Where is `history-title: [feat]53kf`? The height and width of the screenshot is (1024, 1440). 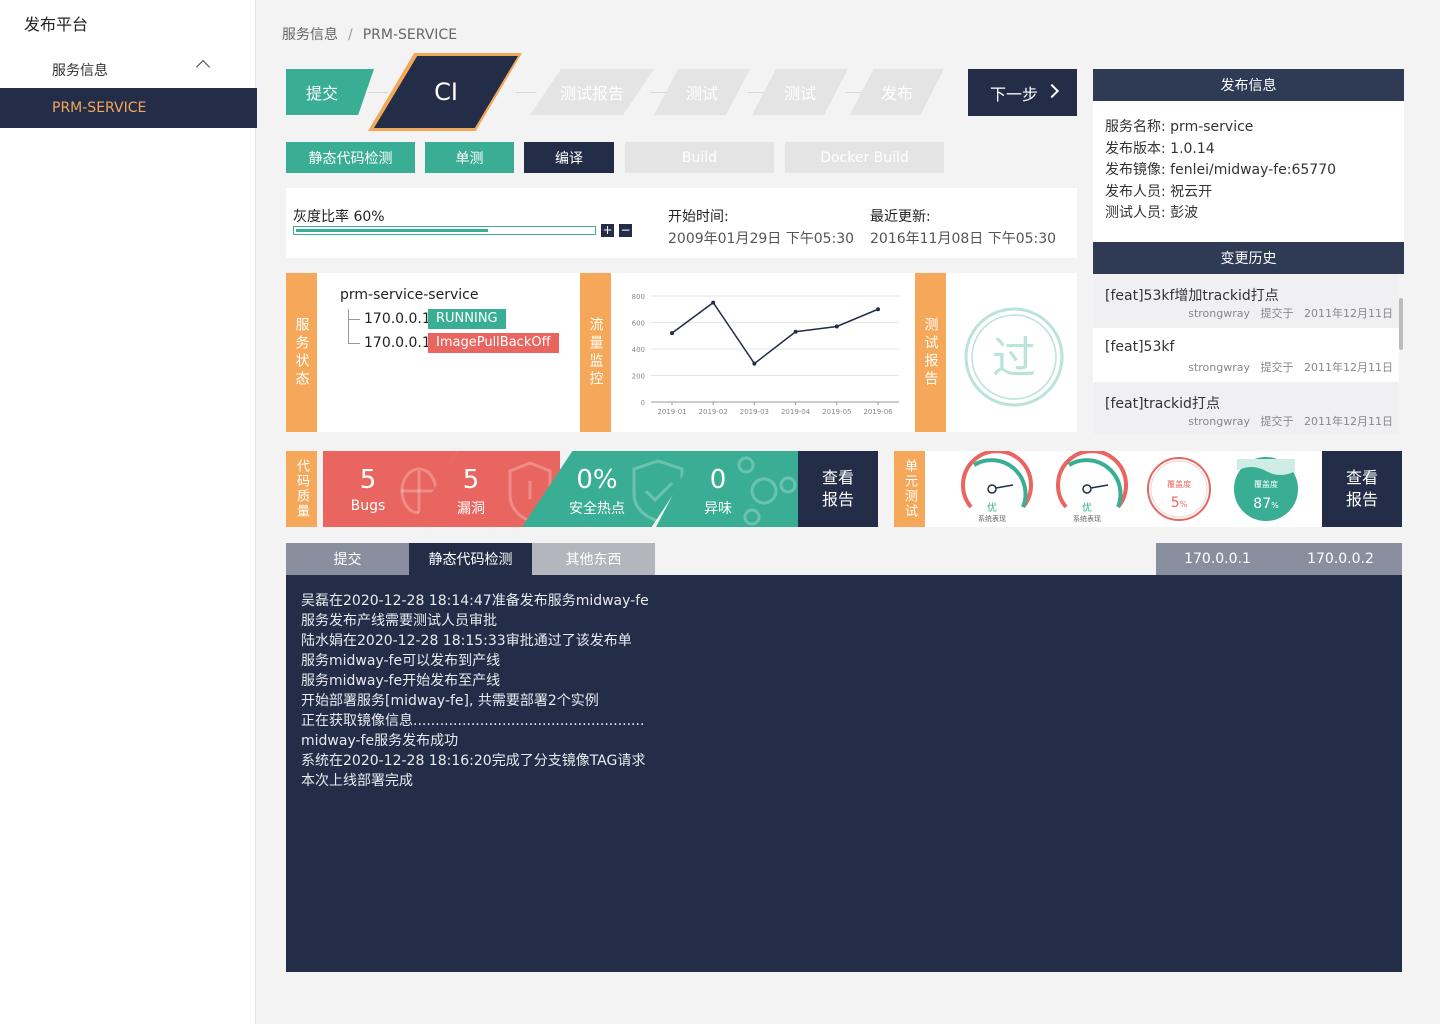
history-title: [feat]53kf is located at coordinates (1140, 347).